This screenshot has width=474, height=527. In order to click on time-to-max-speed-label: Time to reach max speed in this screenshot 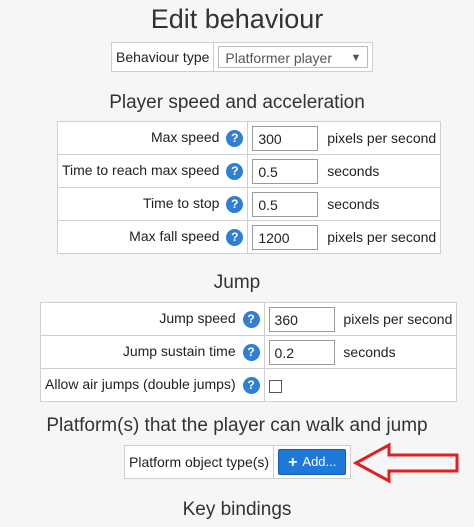, I will do `click(141, 170)`.